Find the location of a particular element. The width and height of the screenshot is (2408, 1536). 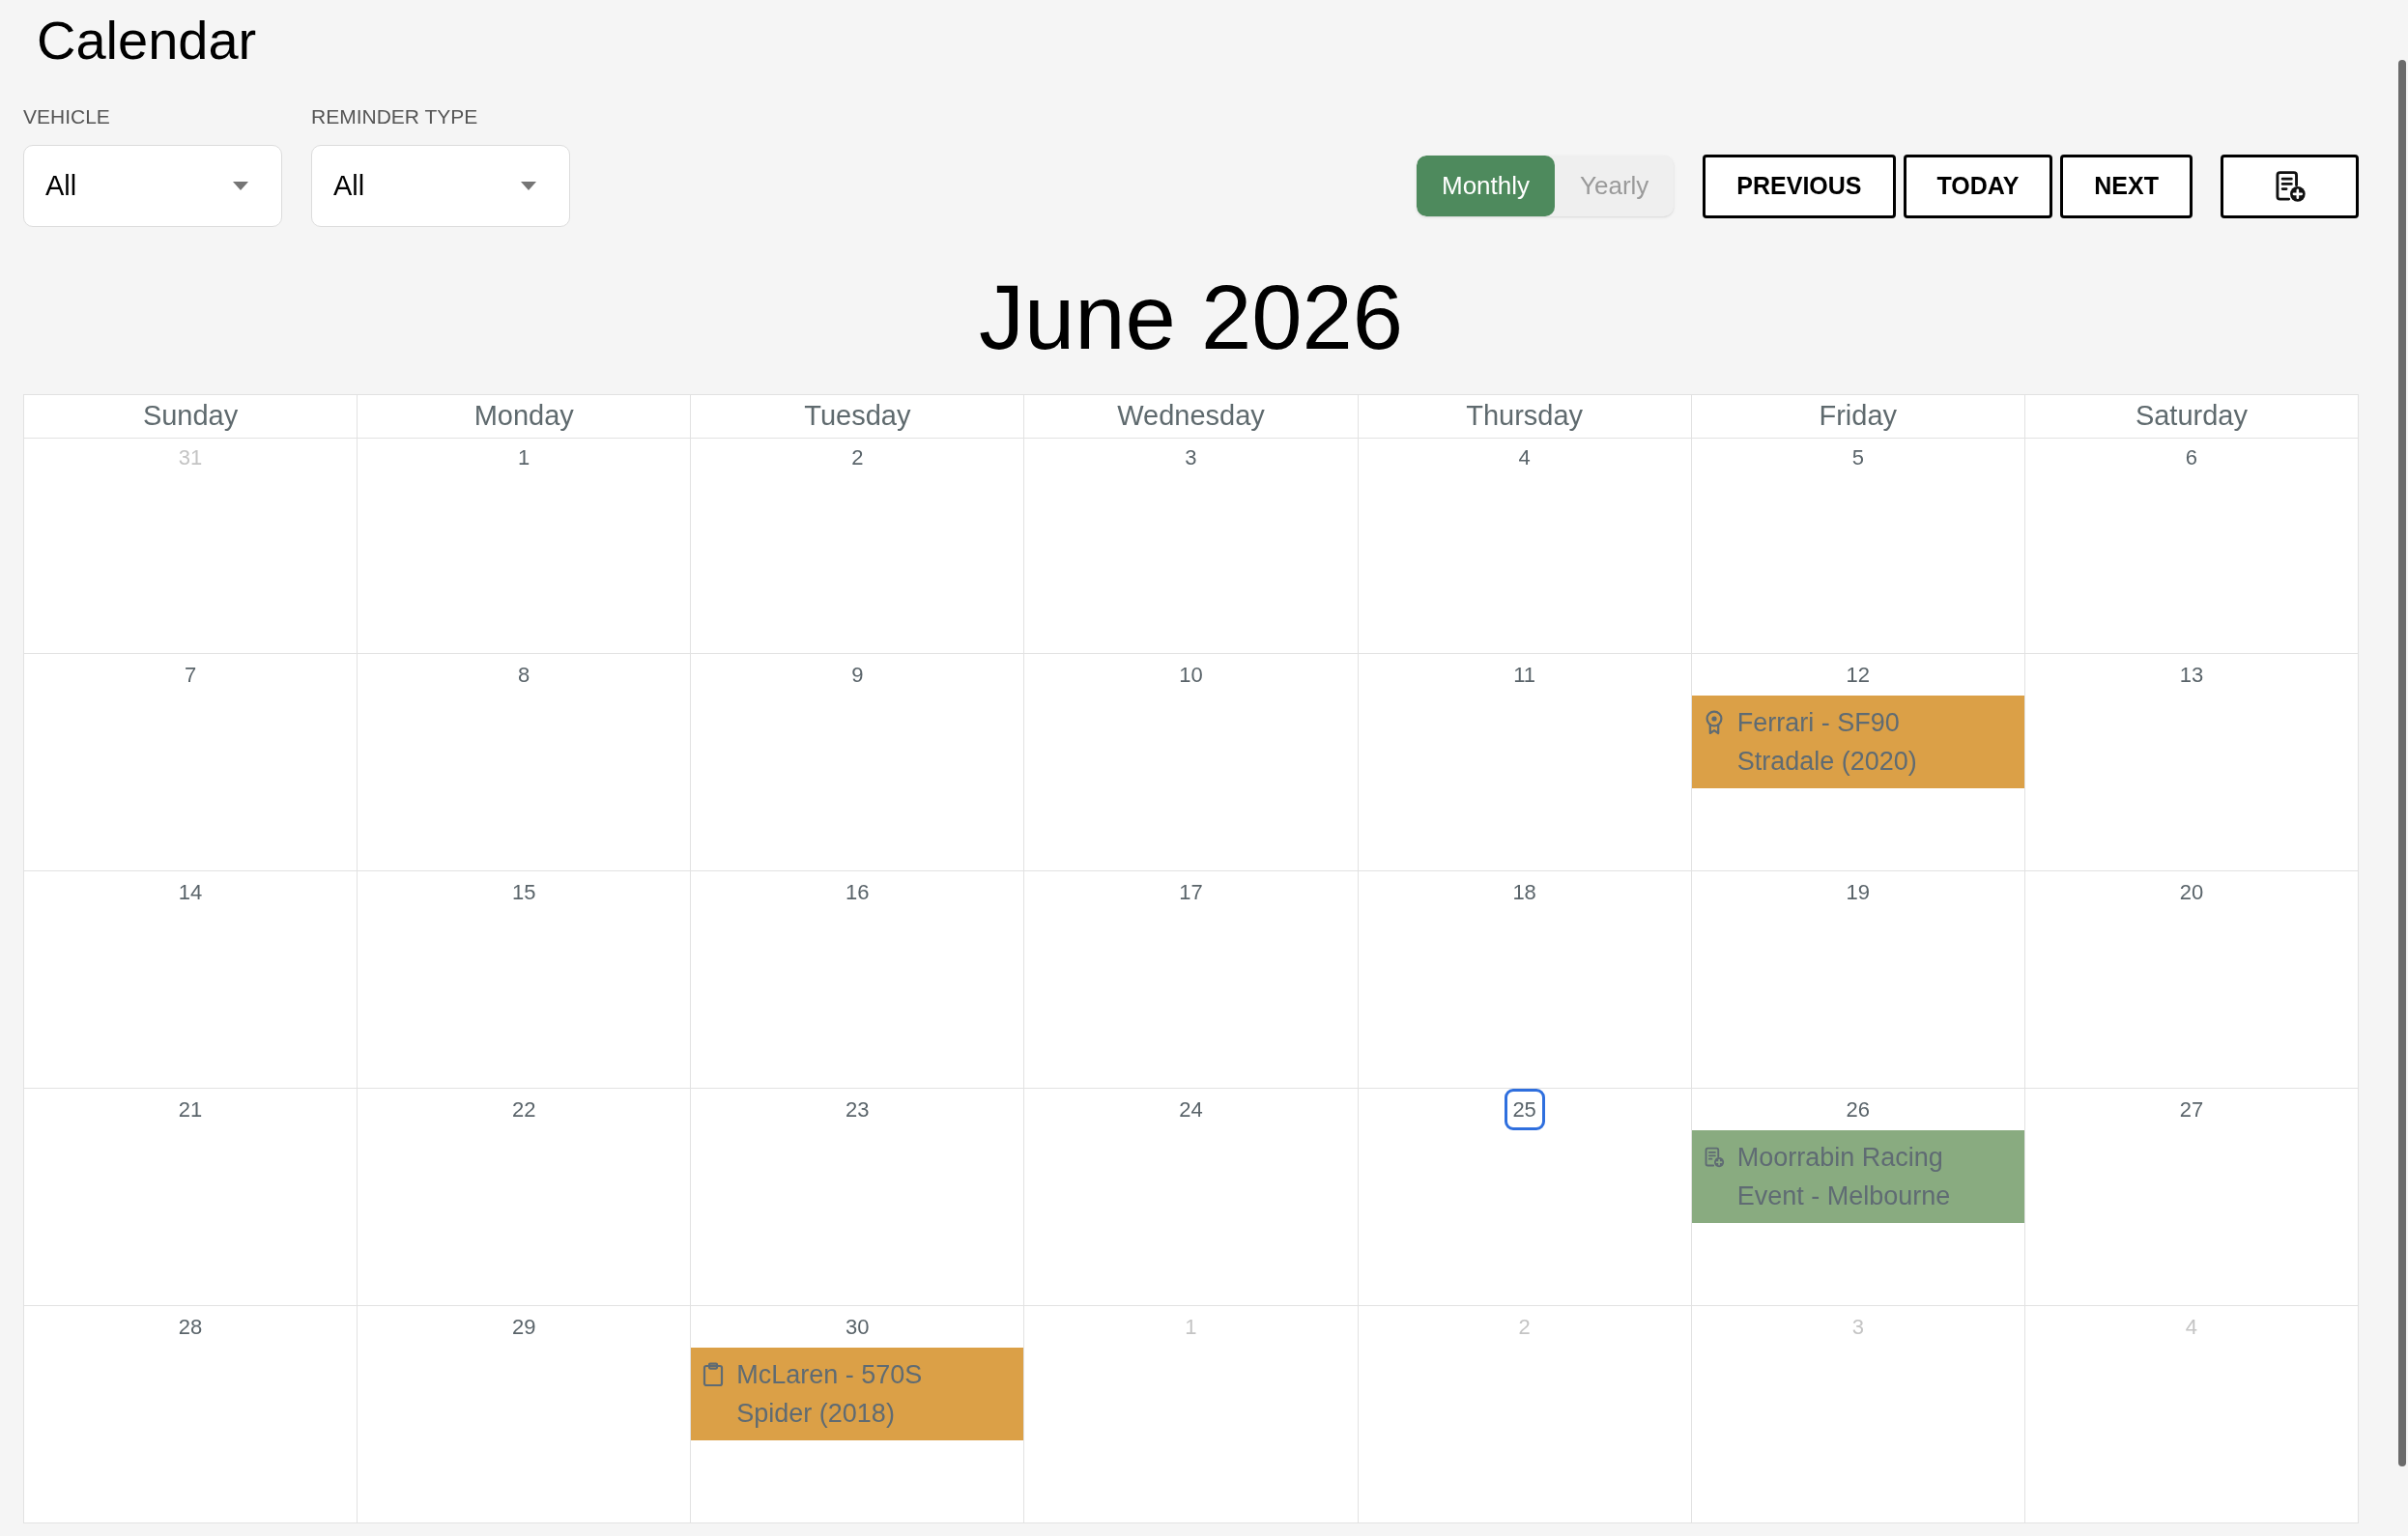

day-number: 28 is located at coordinates (191, 1327).